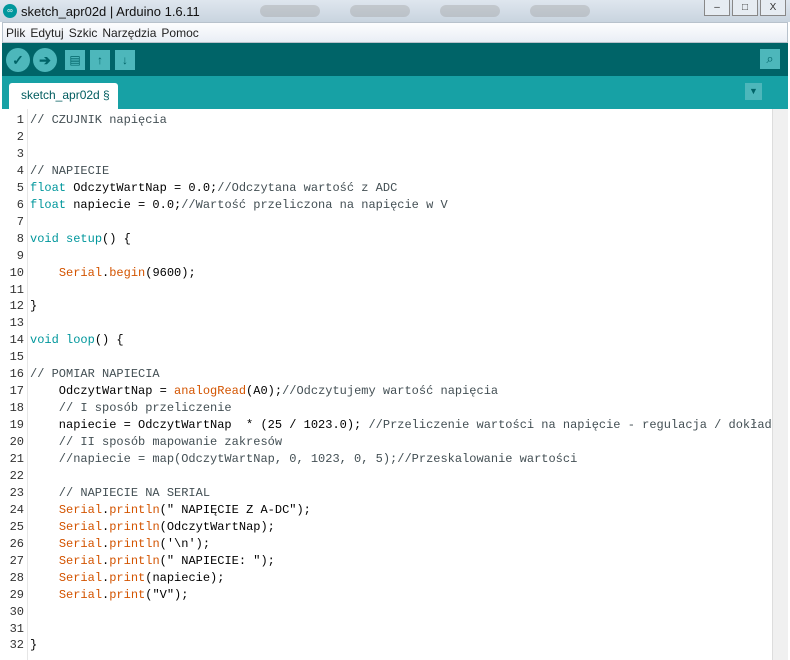 Image resolution: width=790 pixels, height=660 pixels. Describe the element at coordinates (717, 8) in the screenshot. I see `minimize-button: –` at that location.